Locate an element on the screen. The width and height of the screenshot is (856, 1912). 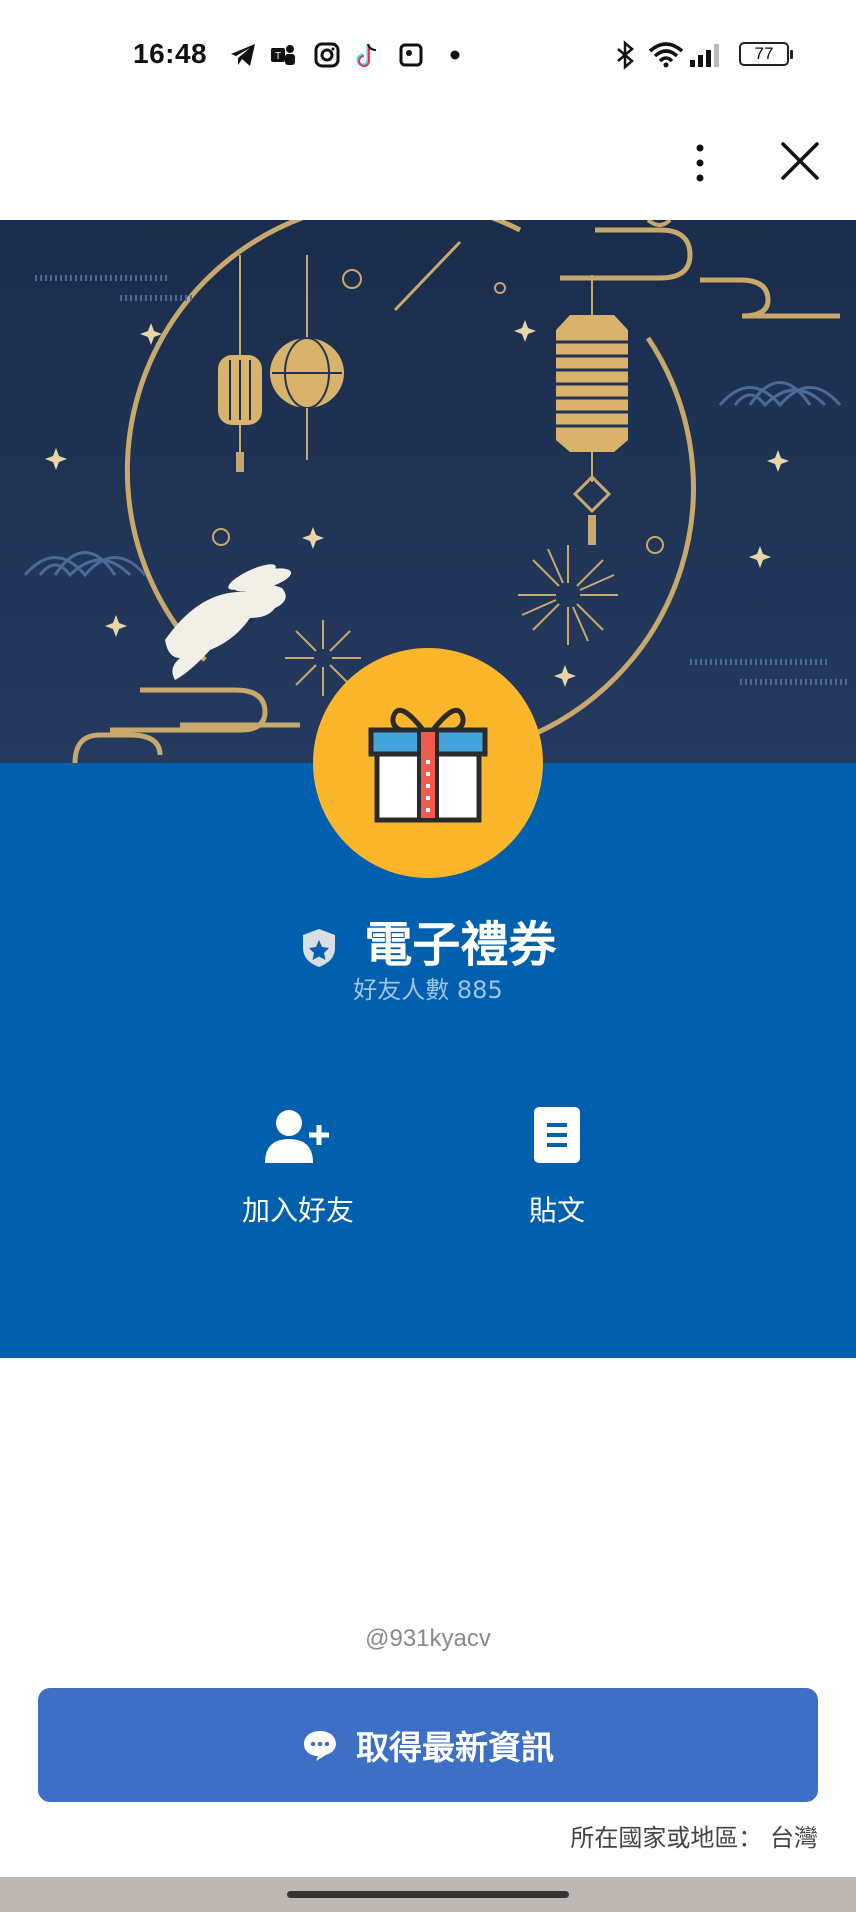
profile-name-row: 電子禮券 is located at coordinates (428, 940).